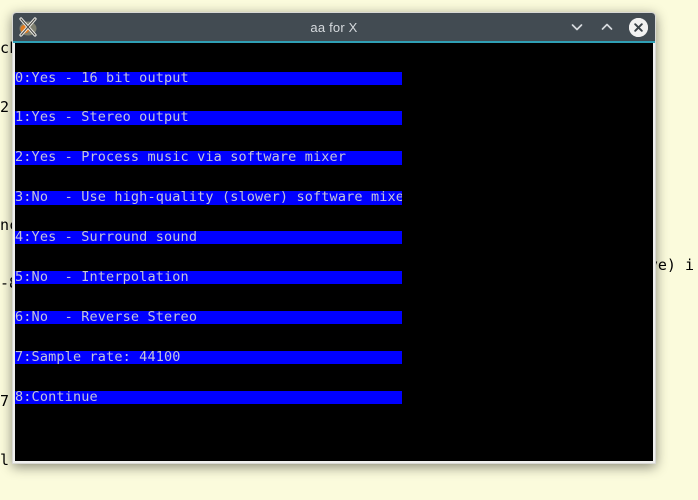 This screenshot has height=500, width=698. I want to click on x-logo-icon, so click(28, 27).